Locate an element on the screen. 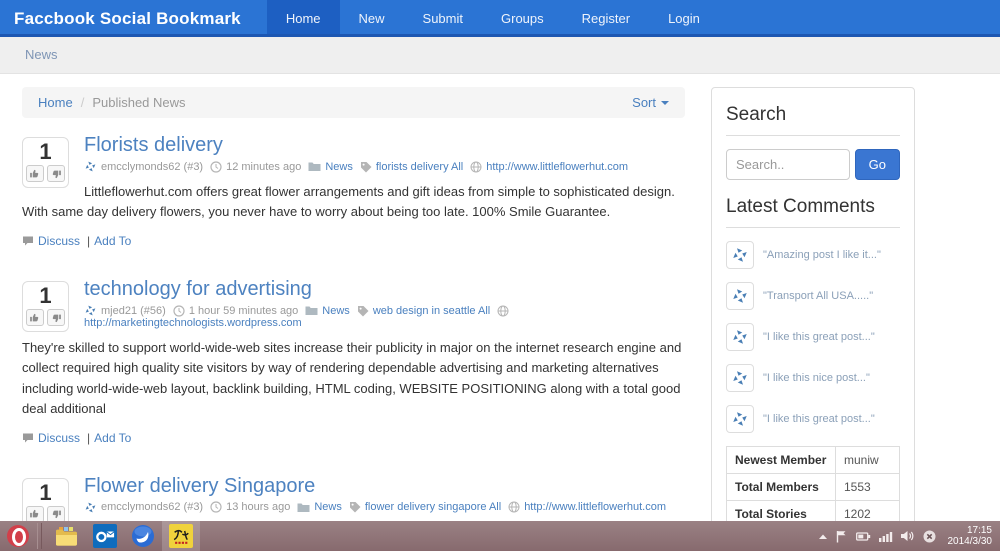  search-input is located at coordinates (788, 164).